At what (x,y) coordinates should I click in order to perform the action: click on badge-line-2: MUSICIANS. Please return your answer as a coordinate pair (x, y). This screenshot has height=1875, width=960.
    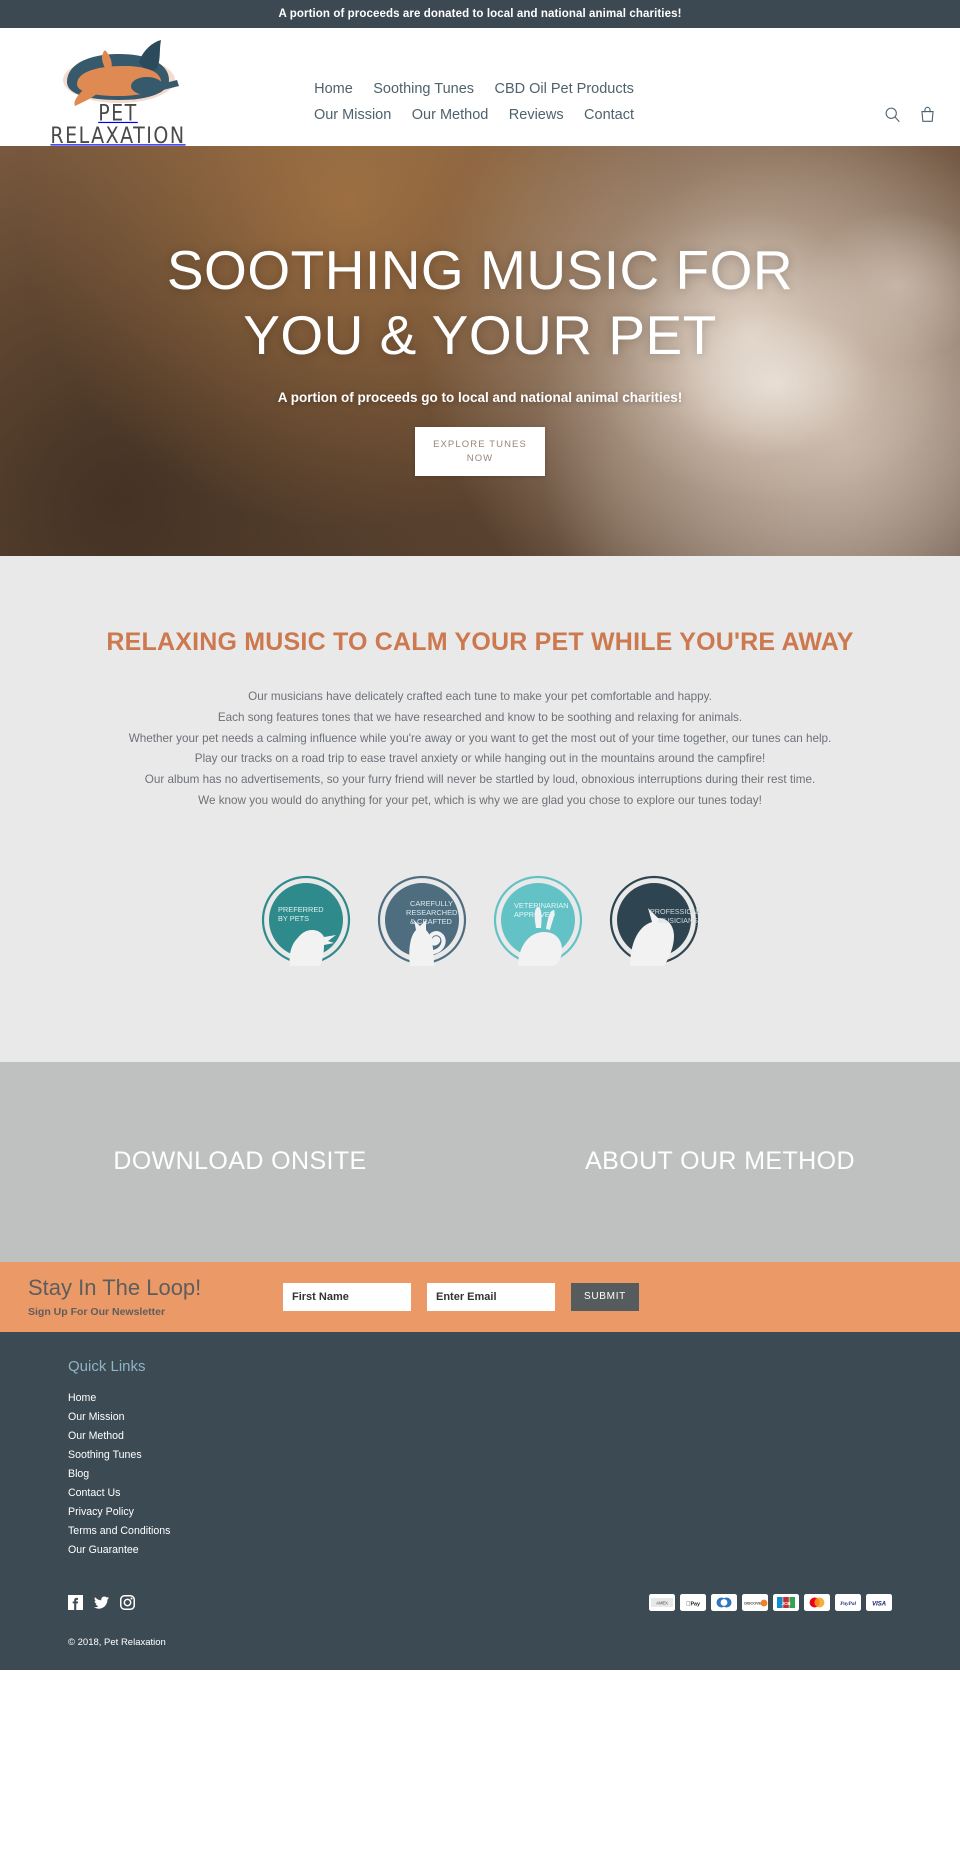
    Looking at the image, I should click on (678, 920).